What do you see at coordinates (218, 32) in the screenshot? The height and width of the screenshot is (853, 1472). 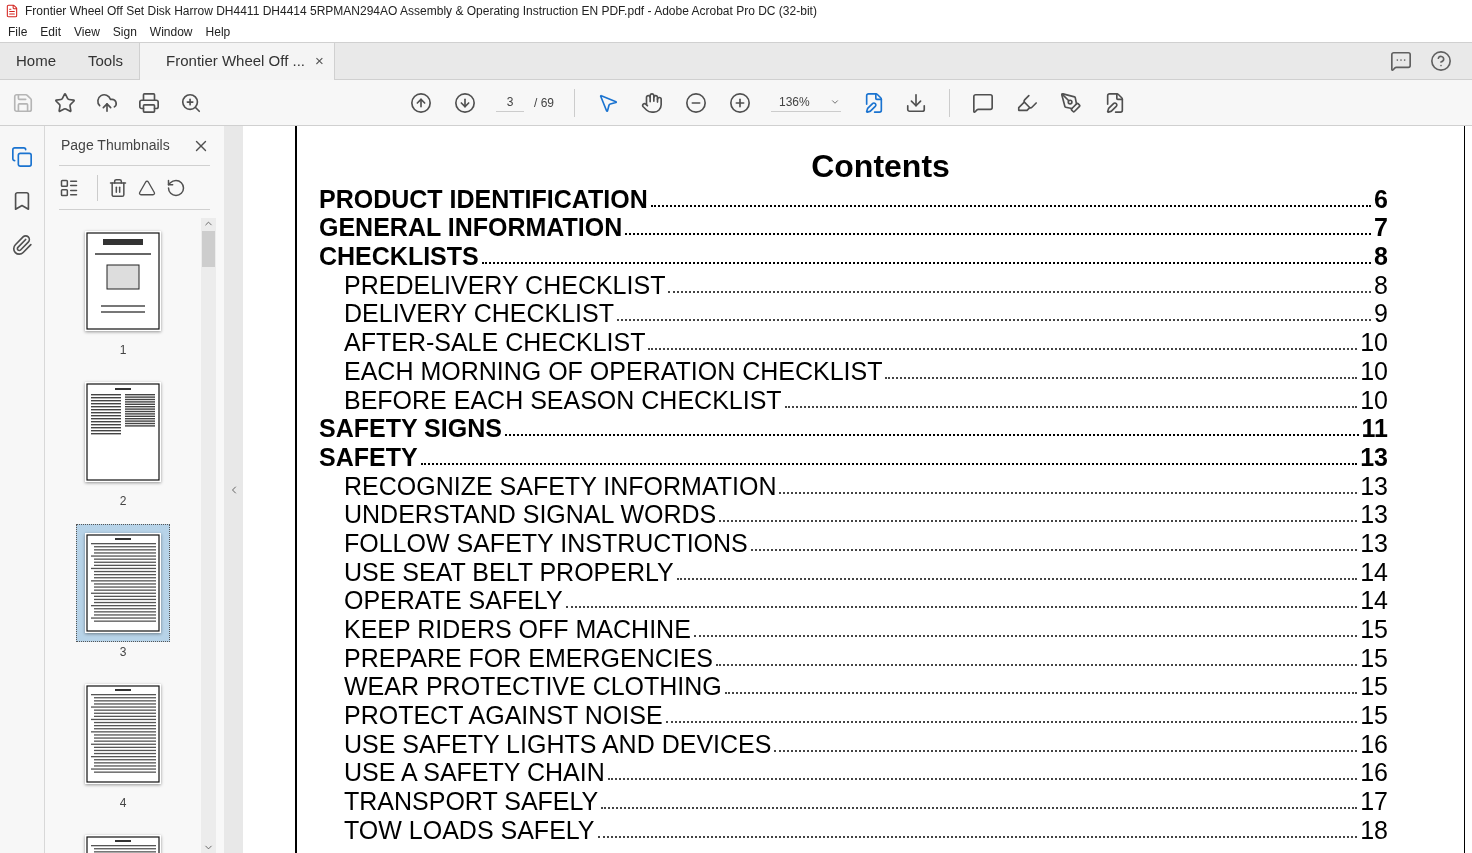 I see `menu-item: Help` at bounding box center [218, 32].